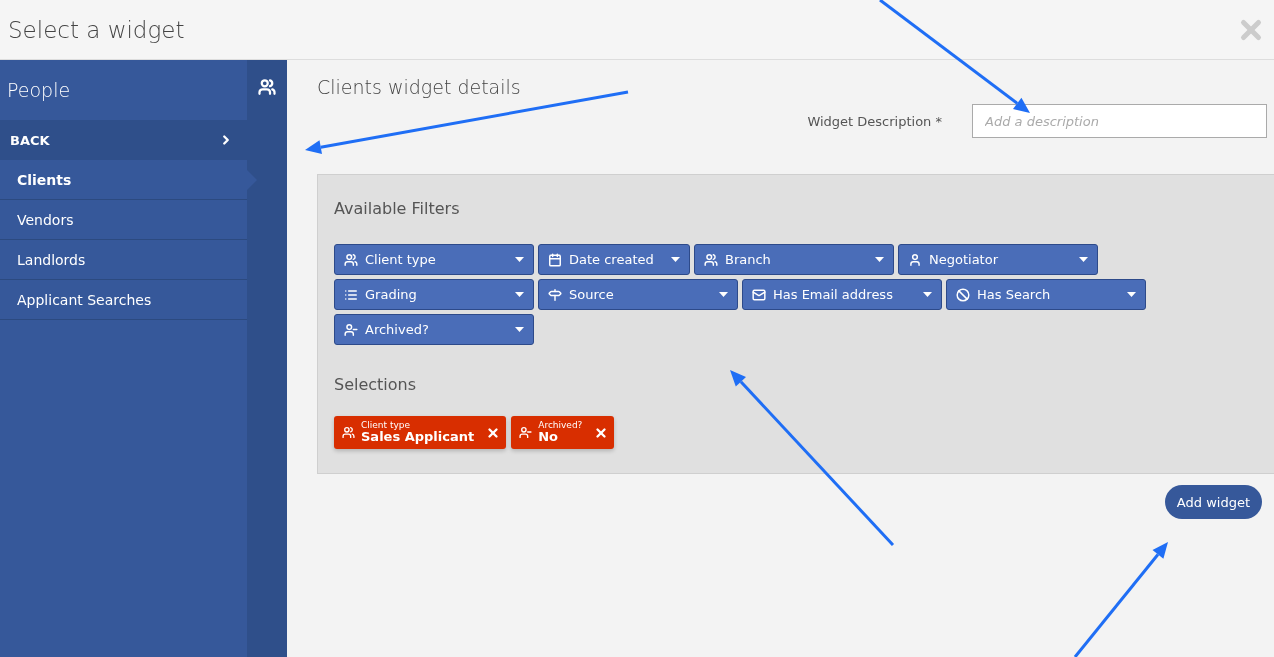 The height and width of the screenshot is (657, 1274). I want to click on add-widget-button: Add widget, so click(1213, 502).